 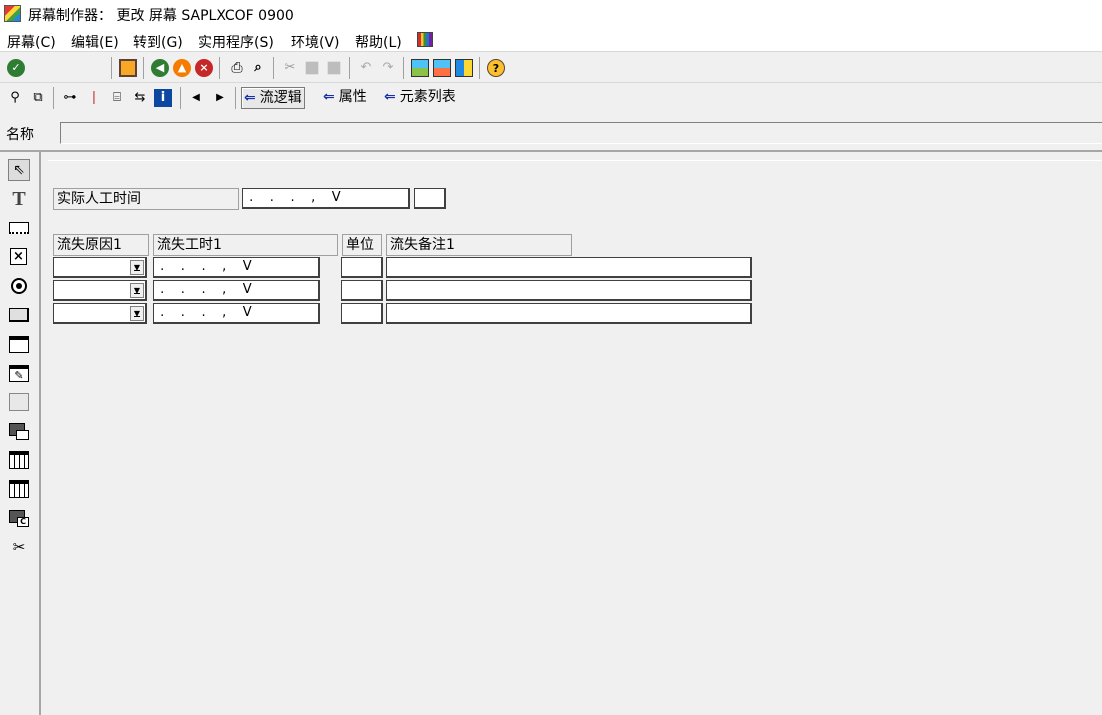 I want to click on cancel-icon: ×, so click(x=204, y=68).